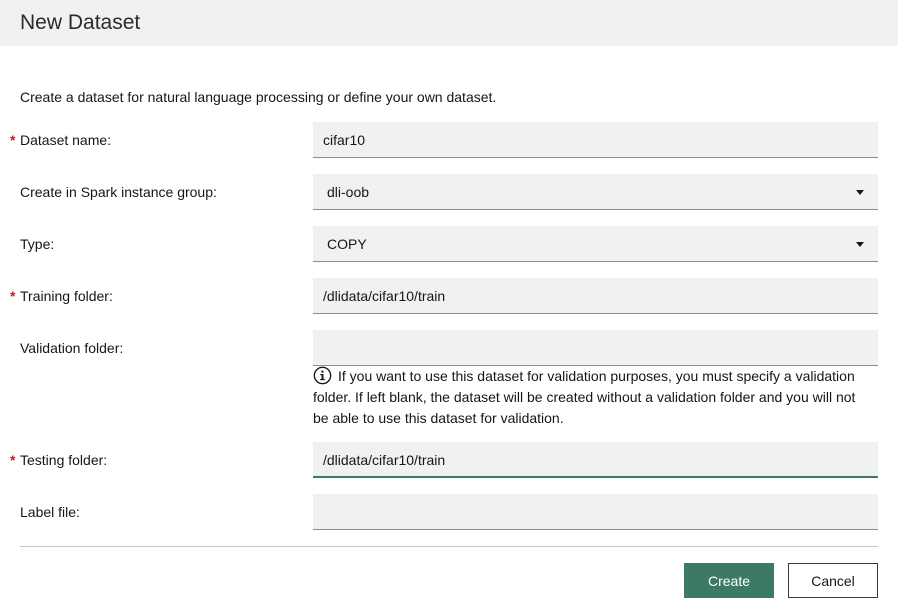 The image size is (898, 614). Describe the element at coordinates (66, 140) in the screenshot. I see `dataset-name-label: Dataset name:` at that location.